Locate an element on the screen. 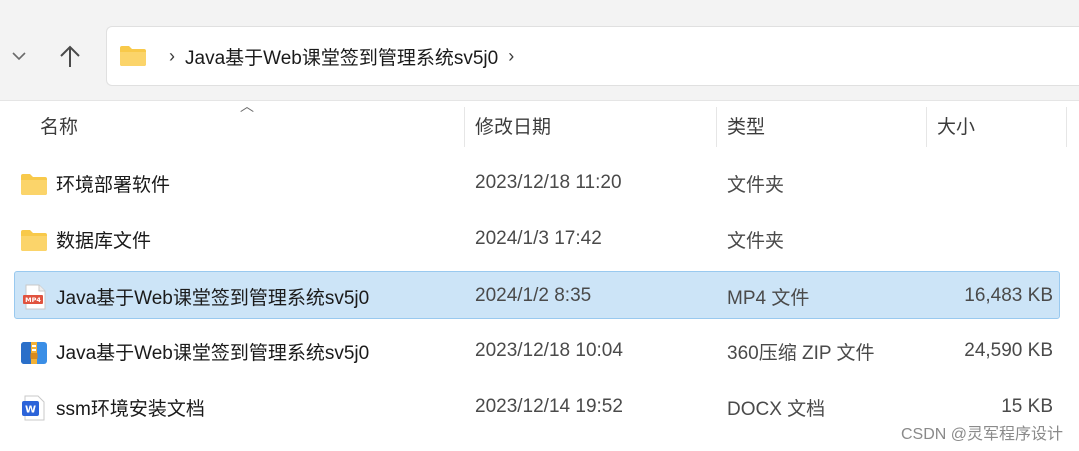  file-row: 数据库文件 2024/1/3 17:42 文件夹 is located at coordinates (537, 239).